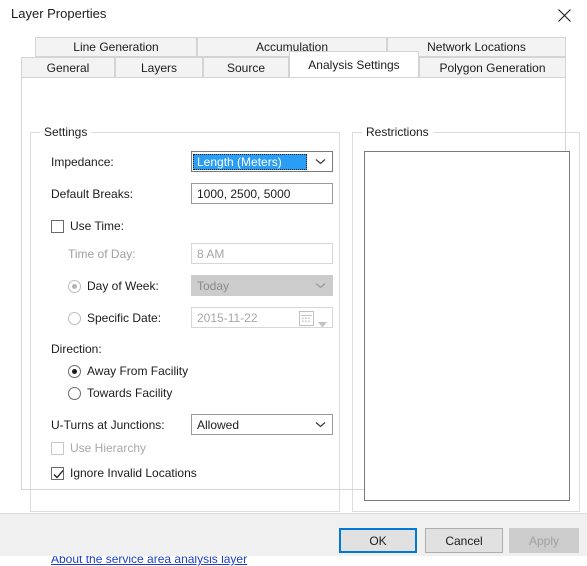 Image resolution: width=587 pixels, height=566 pixels. I want to click on u-turns-label: U-Turns at Junctions:, so click(108, 425).